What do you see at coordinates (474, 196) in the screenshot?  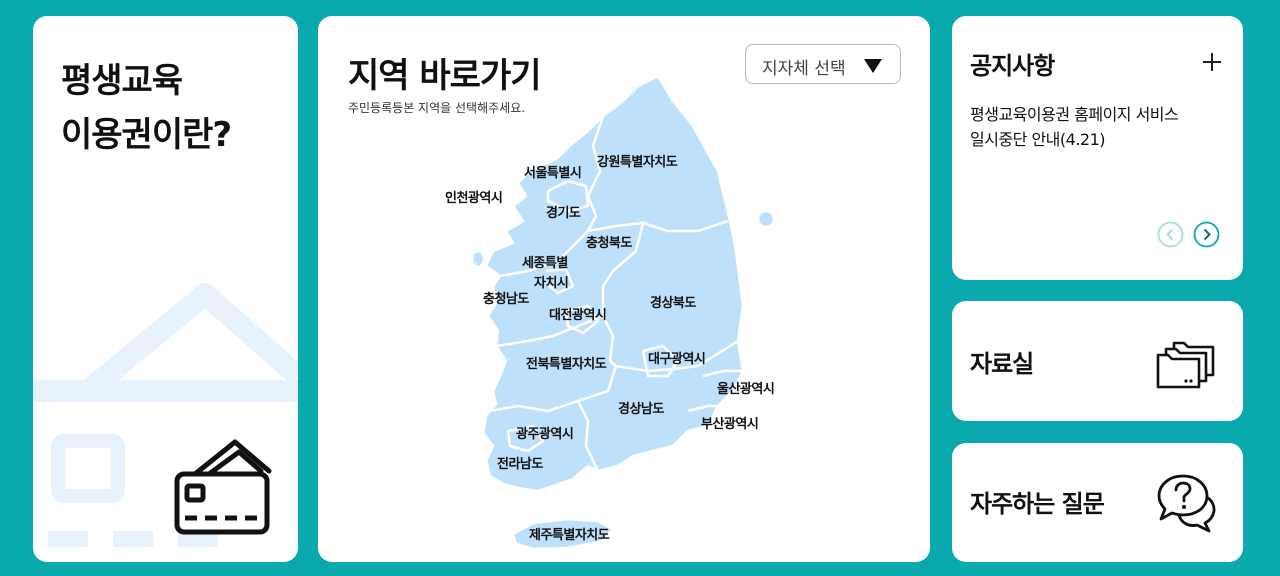 I see `region-incheon: 인천광역시` at bounding box center [474, 196].